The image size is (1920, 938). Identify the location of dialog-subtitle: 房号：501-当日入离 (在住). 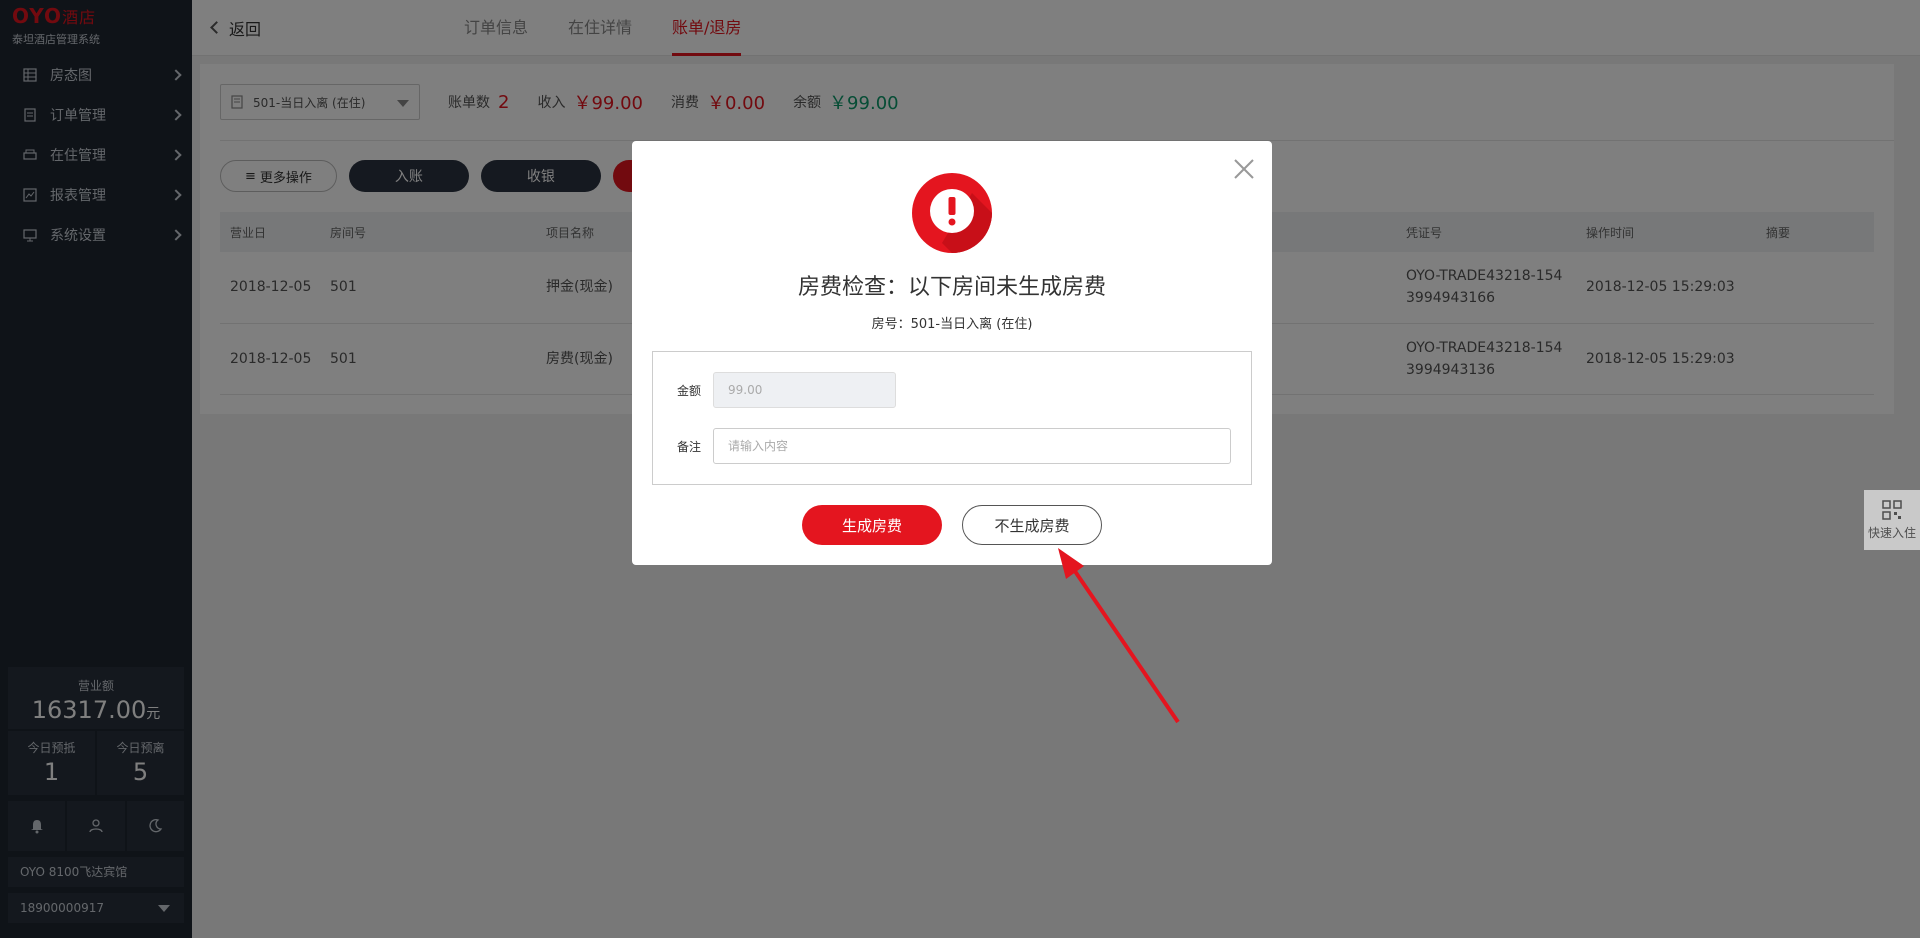
(952, 324).